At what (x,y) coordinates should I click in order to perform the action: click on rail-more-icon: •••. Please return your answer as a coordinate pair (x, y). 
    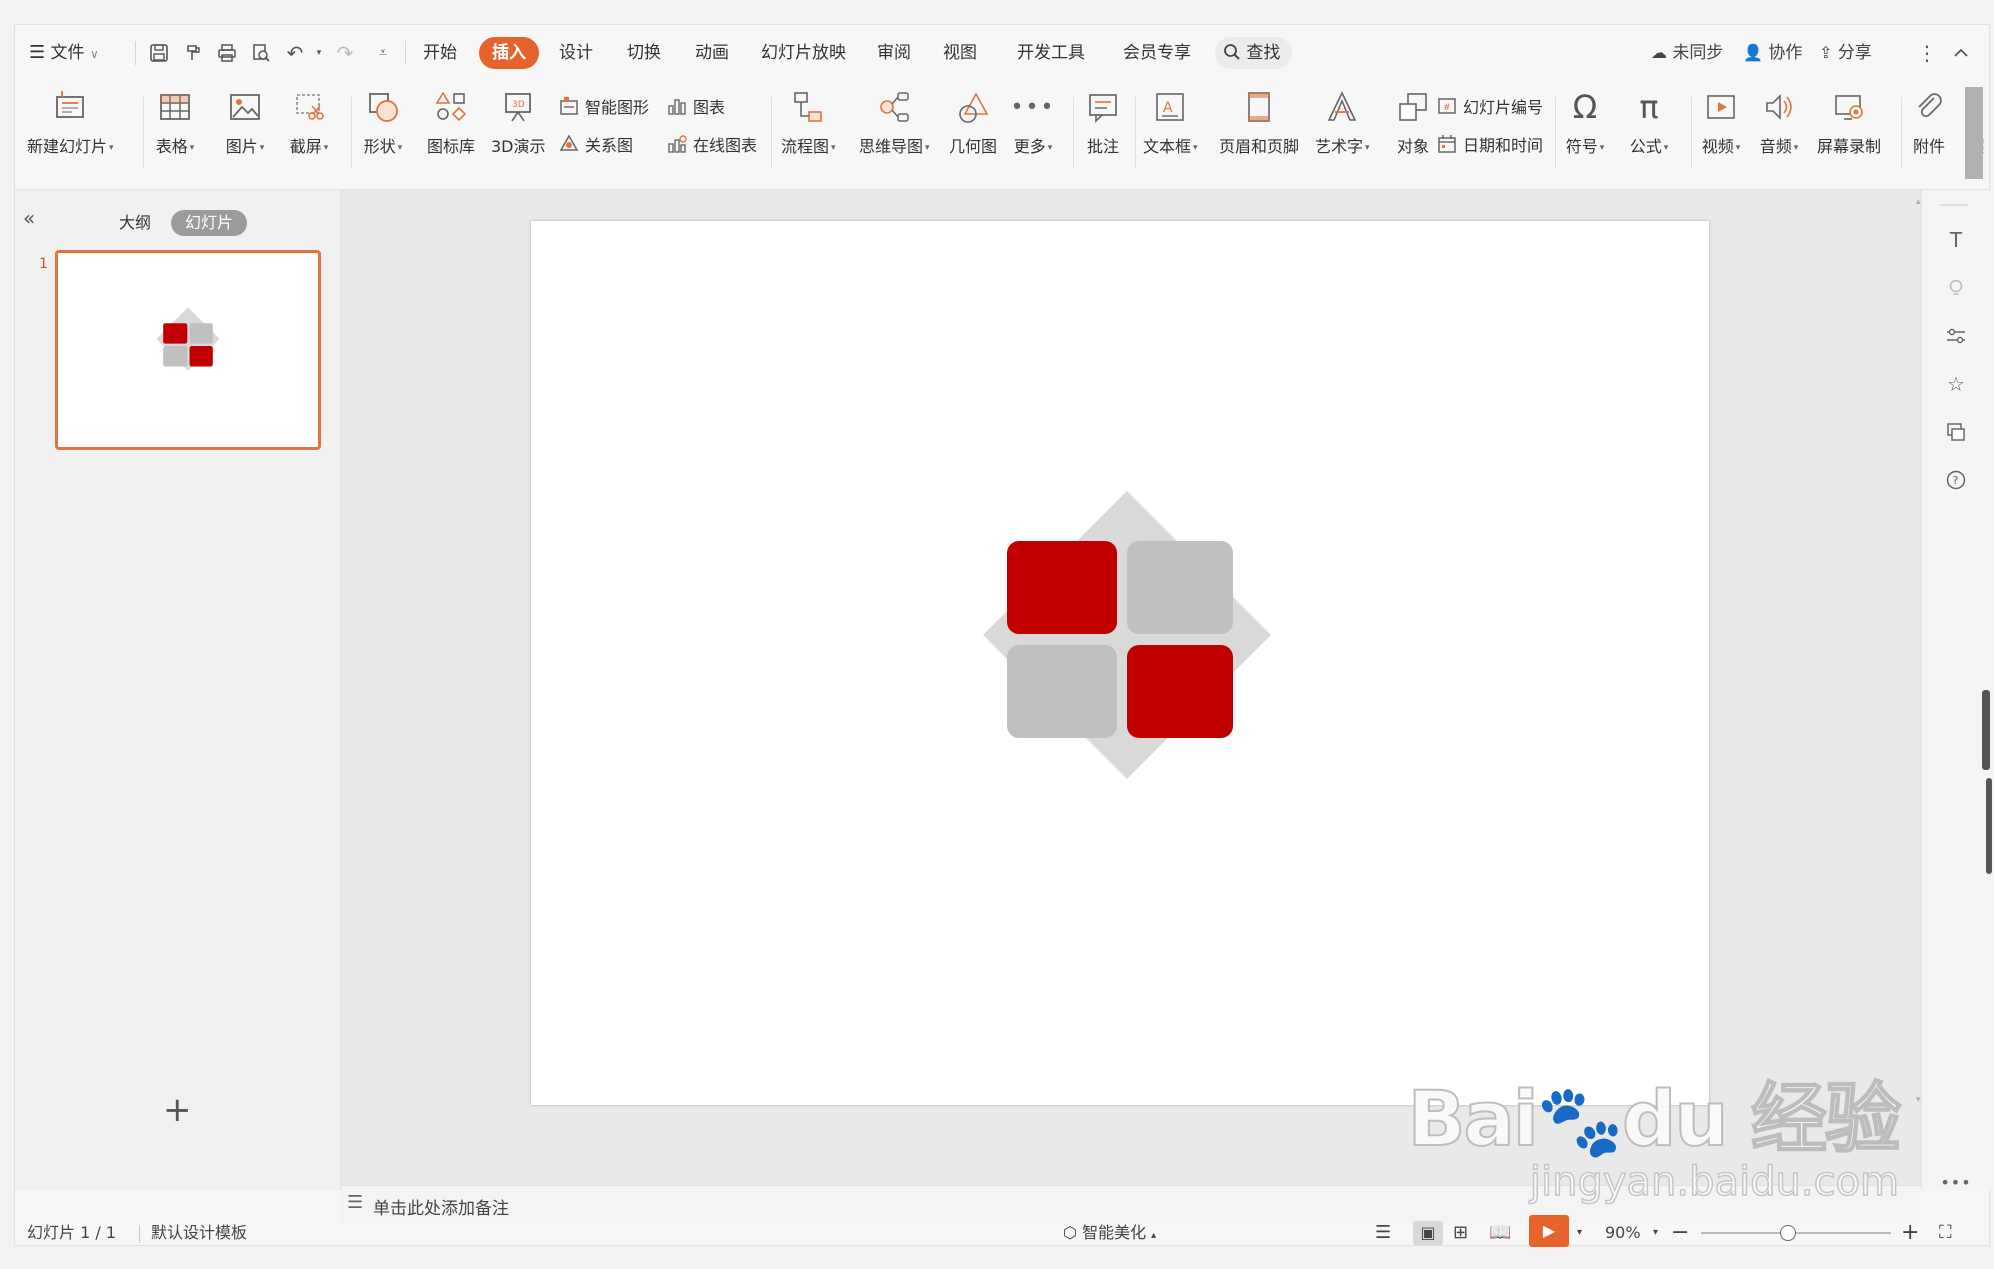
    Looking at the image, I should click on (1955, 1182).